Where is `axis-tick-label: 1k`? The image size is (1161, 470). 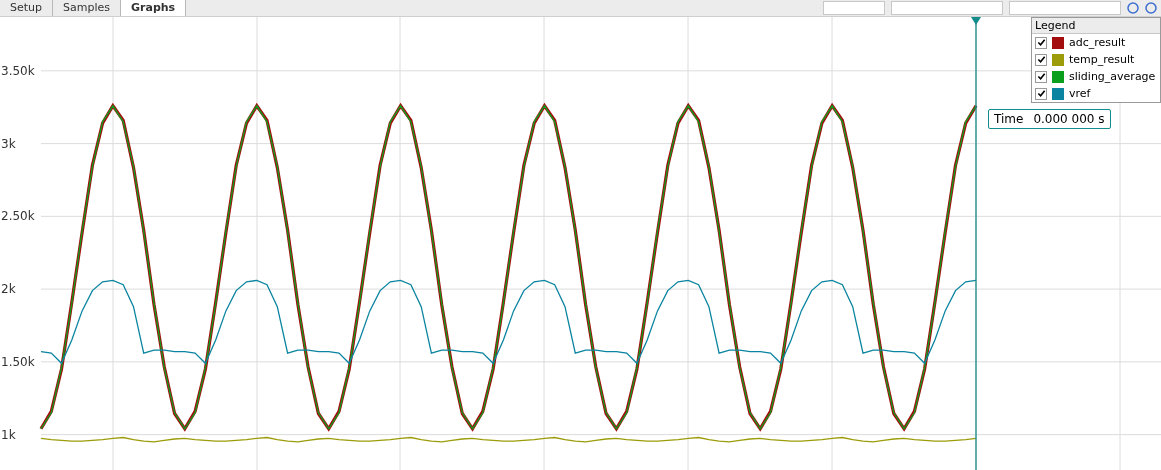 axis-tick-label: 1k is located at coordinates (8, 434).